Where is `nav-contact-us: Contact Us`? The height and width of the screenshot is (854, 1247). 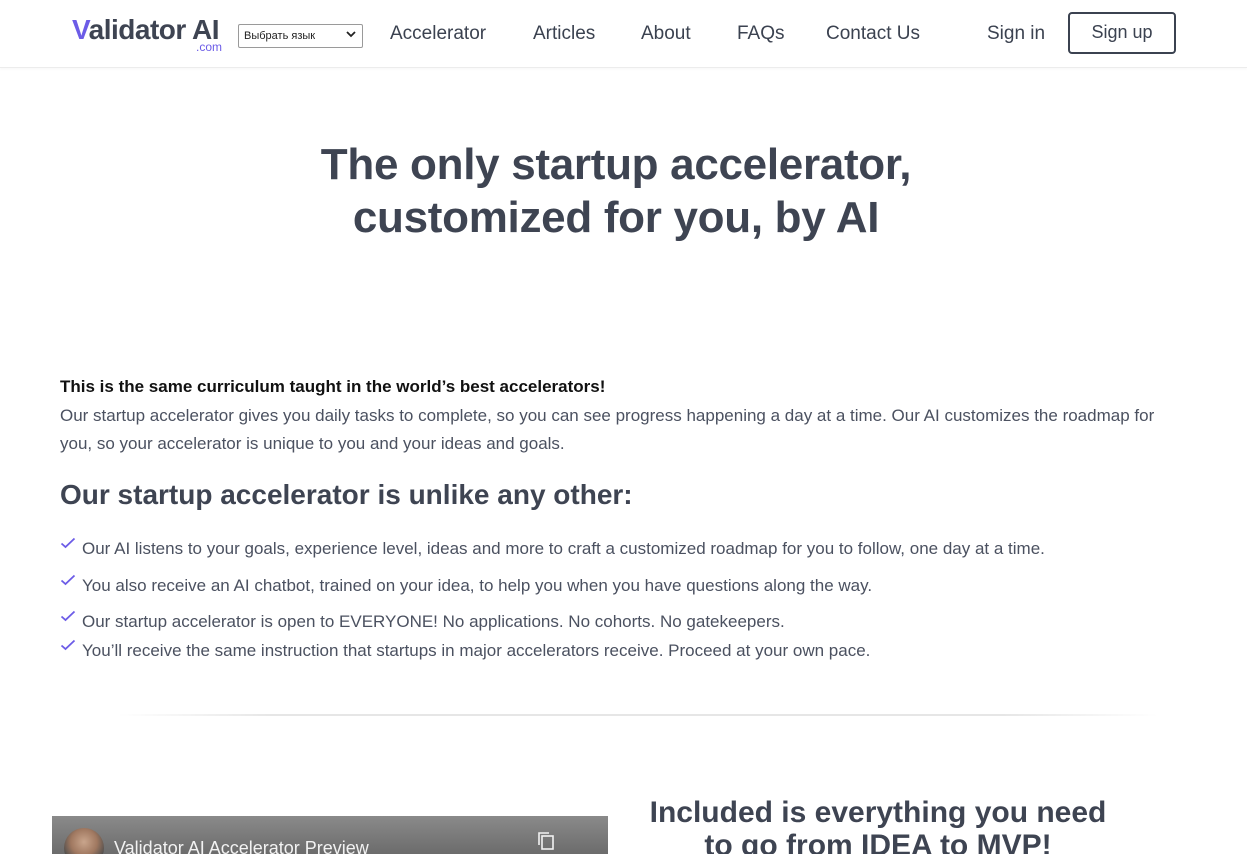
nav-contact-us: Contact Us is located at coordinates (873, 34).